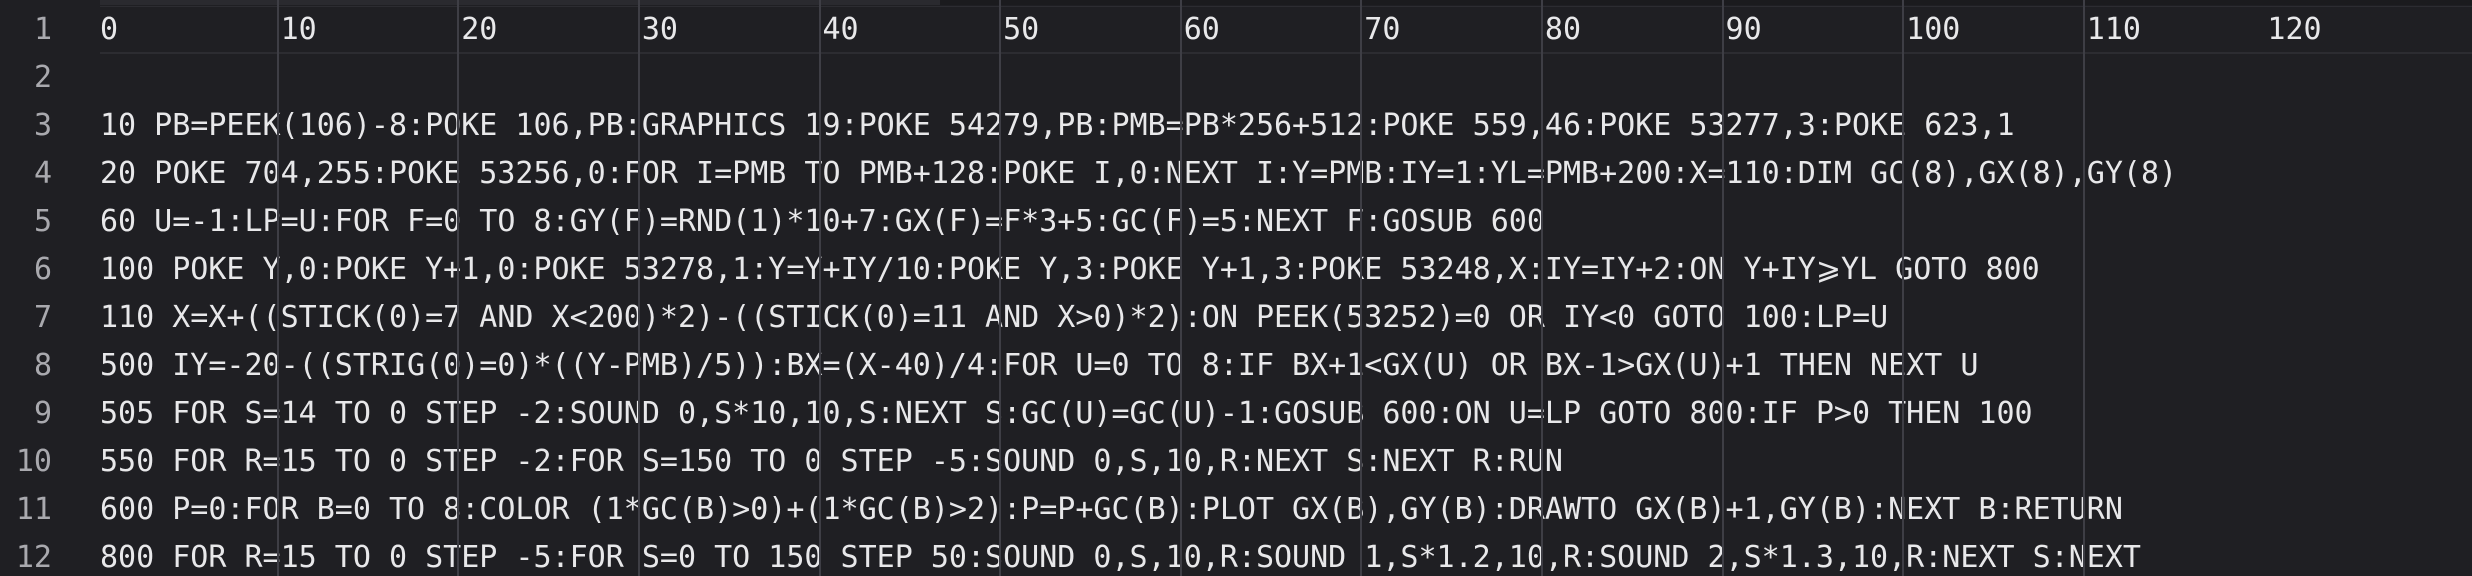 The image size is (2472, 576). I want to click on line-number: 10, so click(33, 461).